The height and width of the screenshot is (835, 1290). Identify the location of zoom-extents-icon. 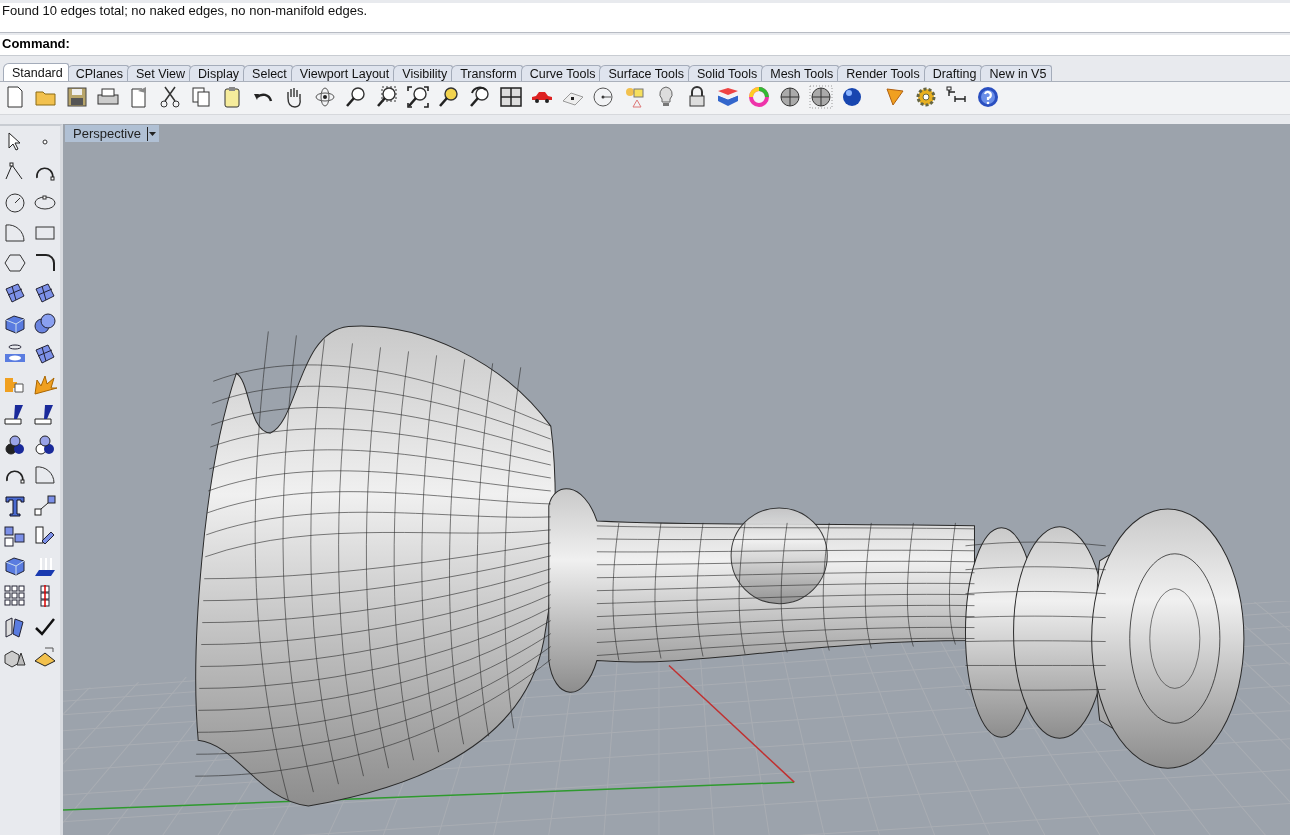
(418, 98).